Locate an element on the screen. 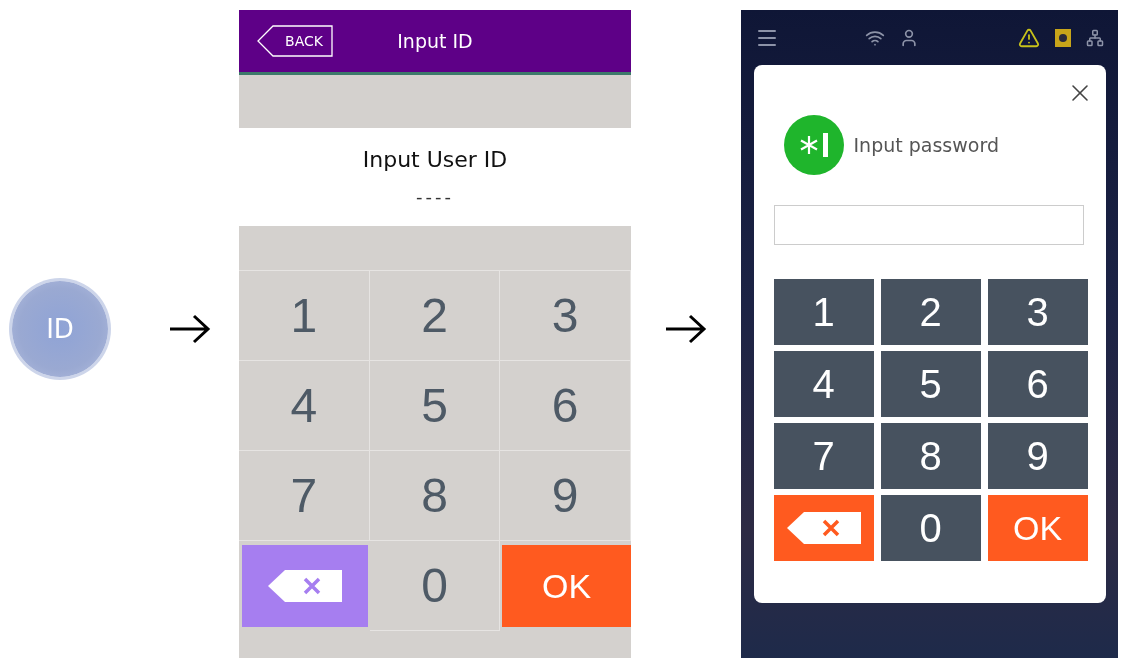  user-icon is located at coordinates (909, 37).